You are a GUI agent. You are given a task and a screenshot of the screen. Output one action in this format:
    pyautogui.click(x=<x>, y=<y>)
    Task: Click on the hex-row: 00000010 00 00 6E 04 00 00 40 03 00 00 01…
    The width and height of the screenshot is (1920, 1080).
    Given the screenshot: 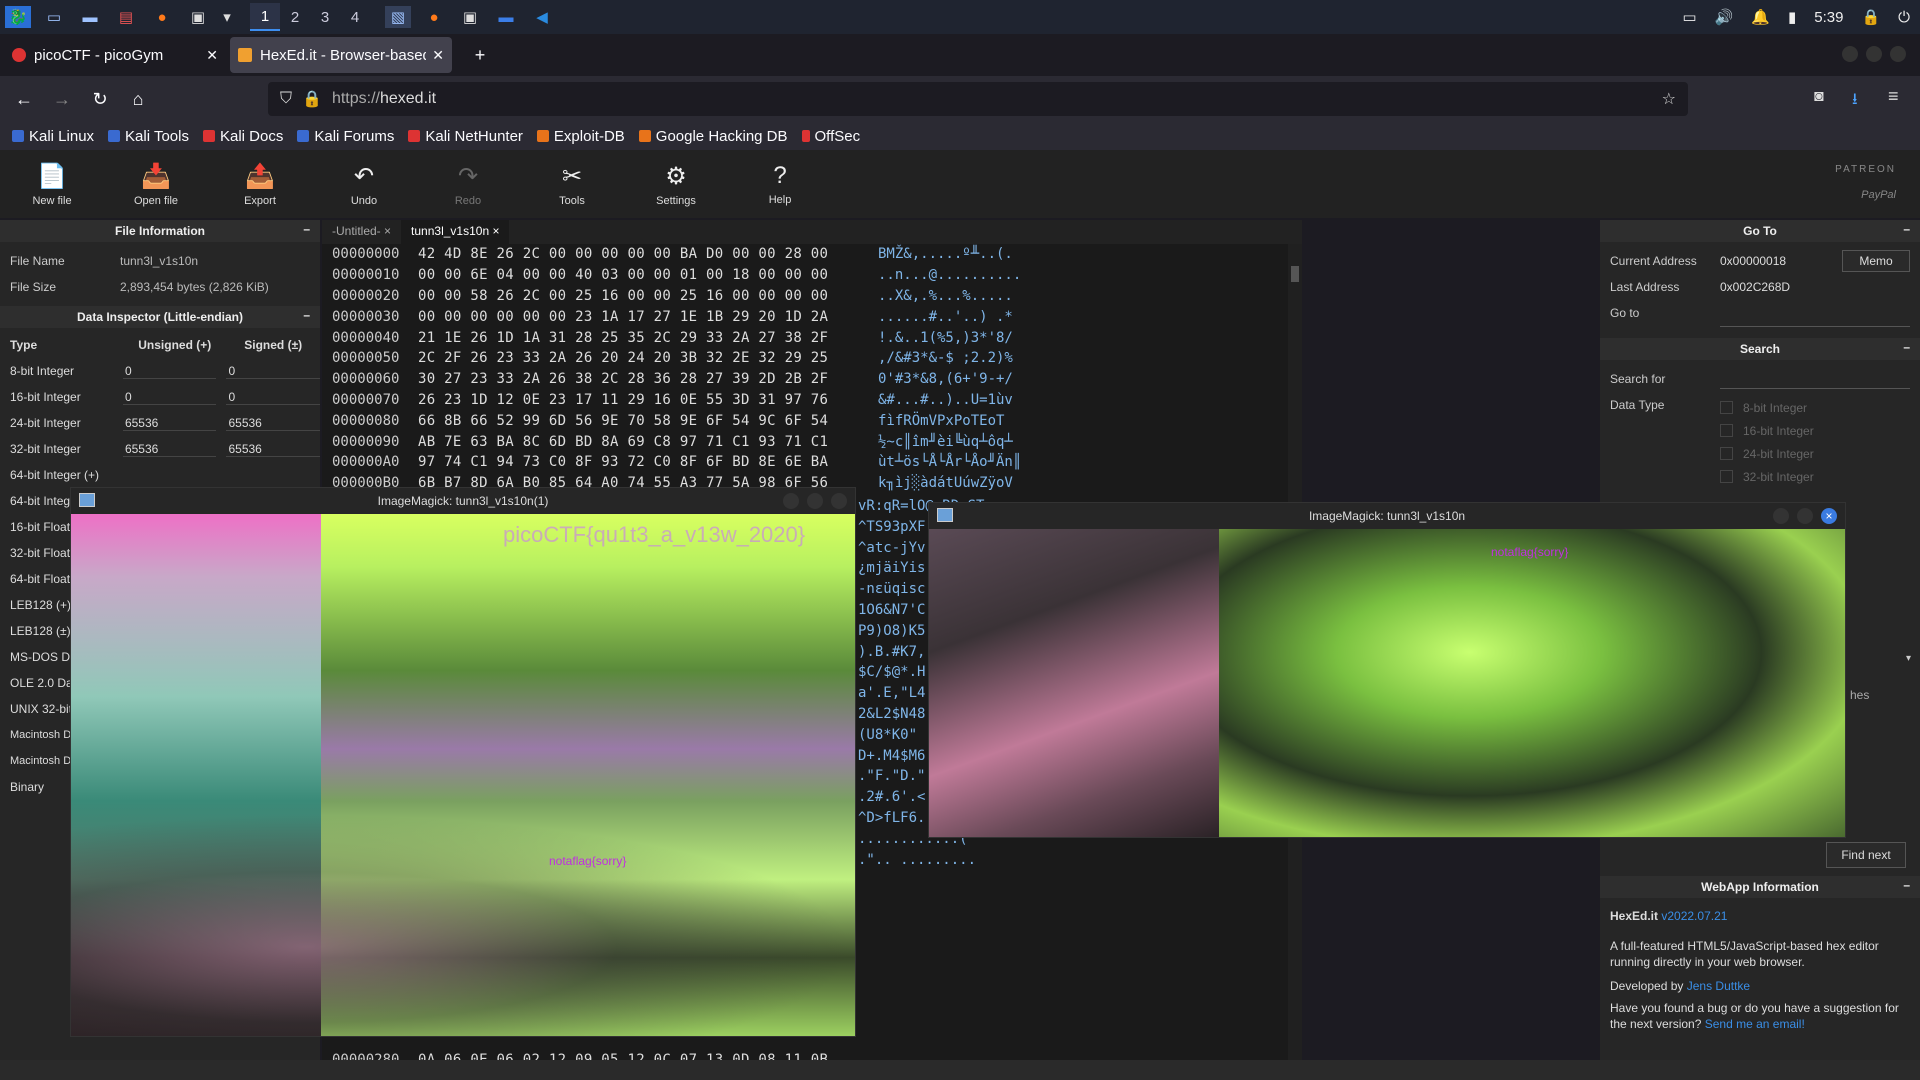 What is the action you would take?
    pyautogui.click(x=812, y=275)
    